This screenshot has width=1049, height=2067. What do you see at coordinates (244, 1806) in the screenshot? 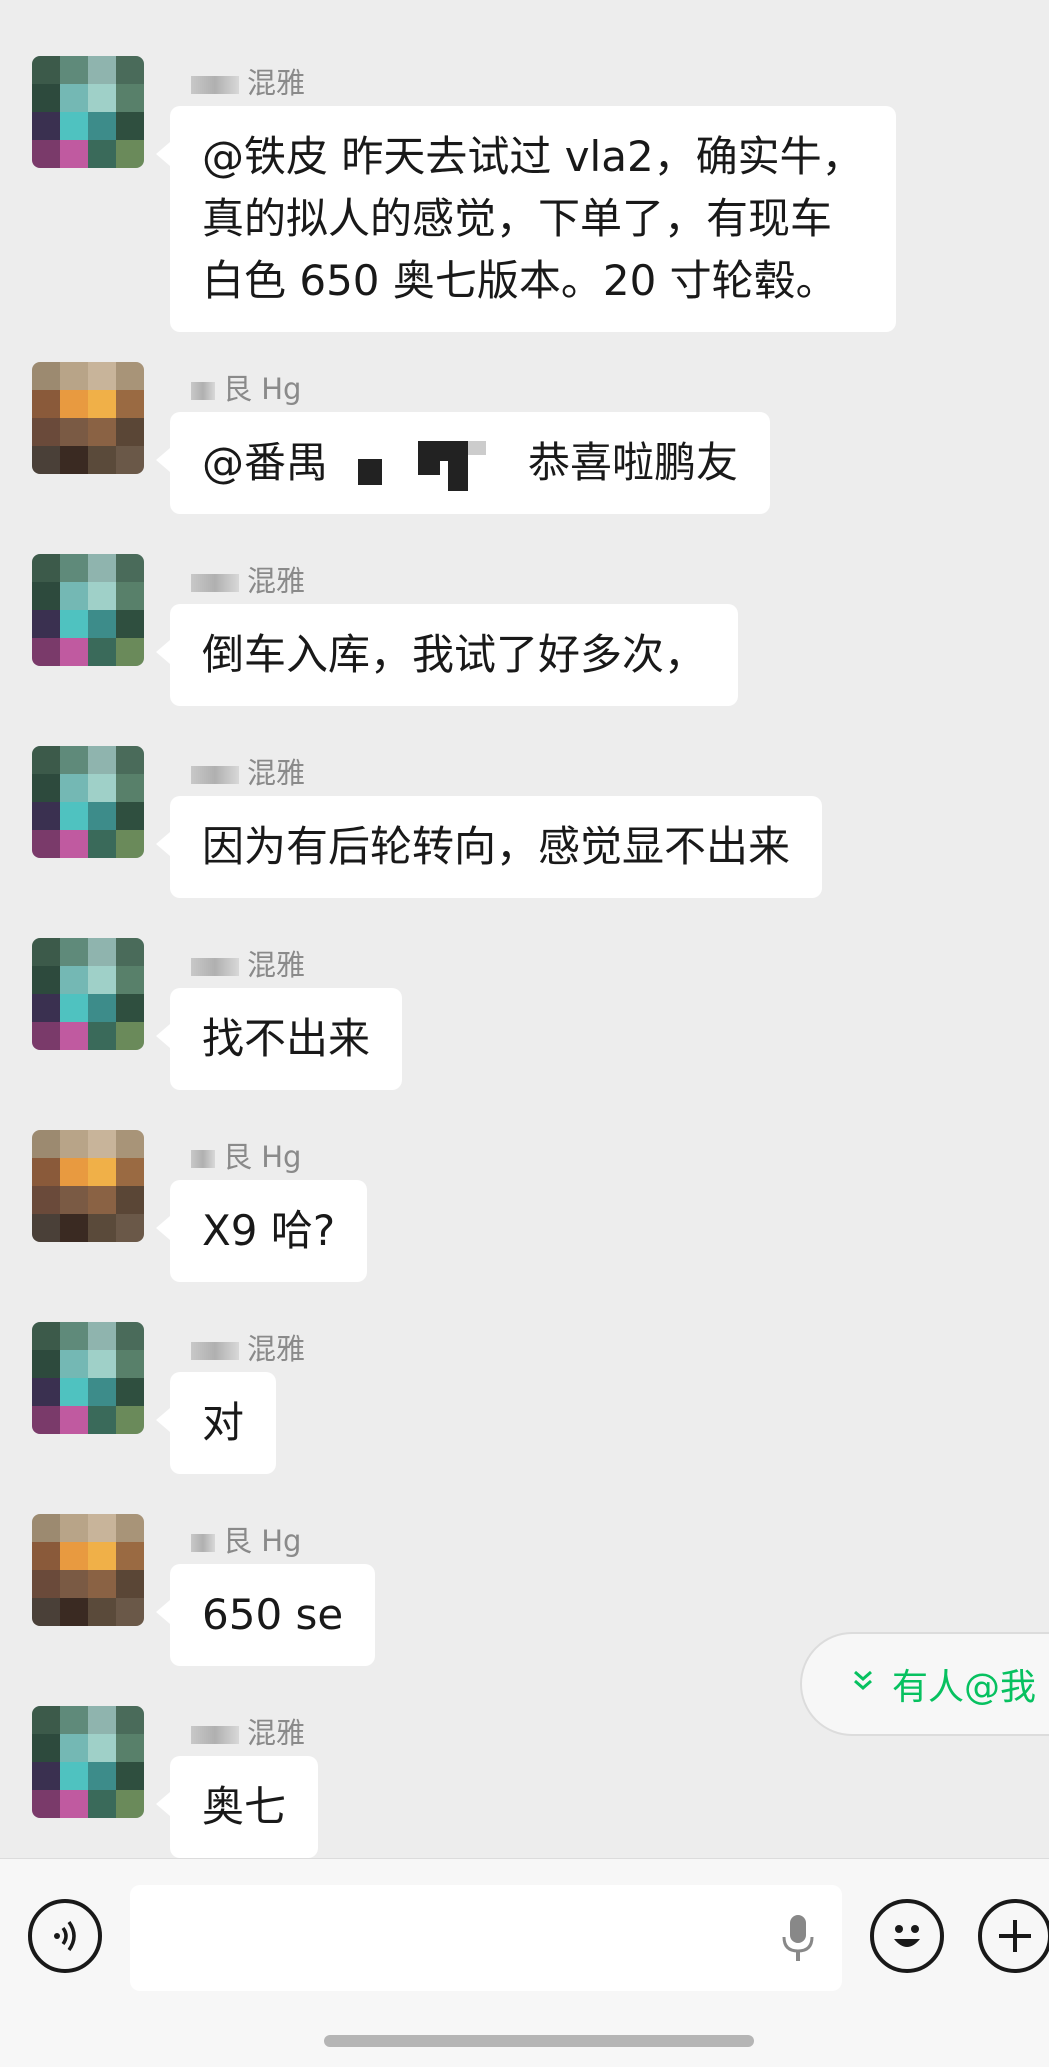
I see `message-line: 奥七` at bounding box center [244, 1806].